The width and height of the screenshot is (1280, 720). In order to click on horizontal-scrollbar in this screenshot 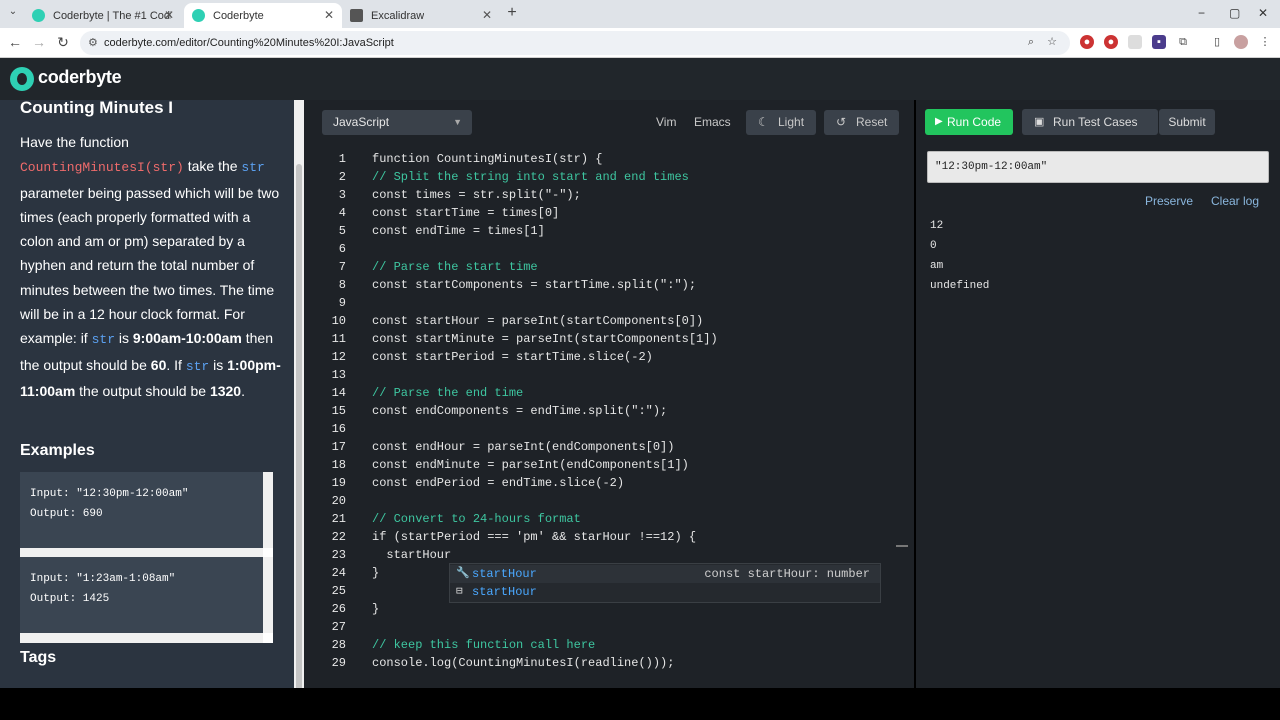, I will do `click(141, 638)`.